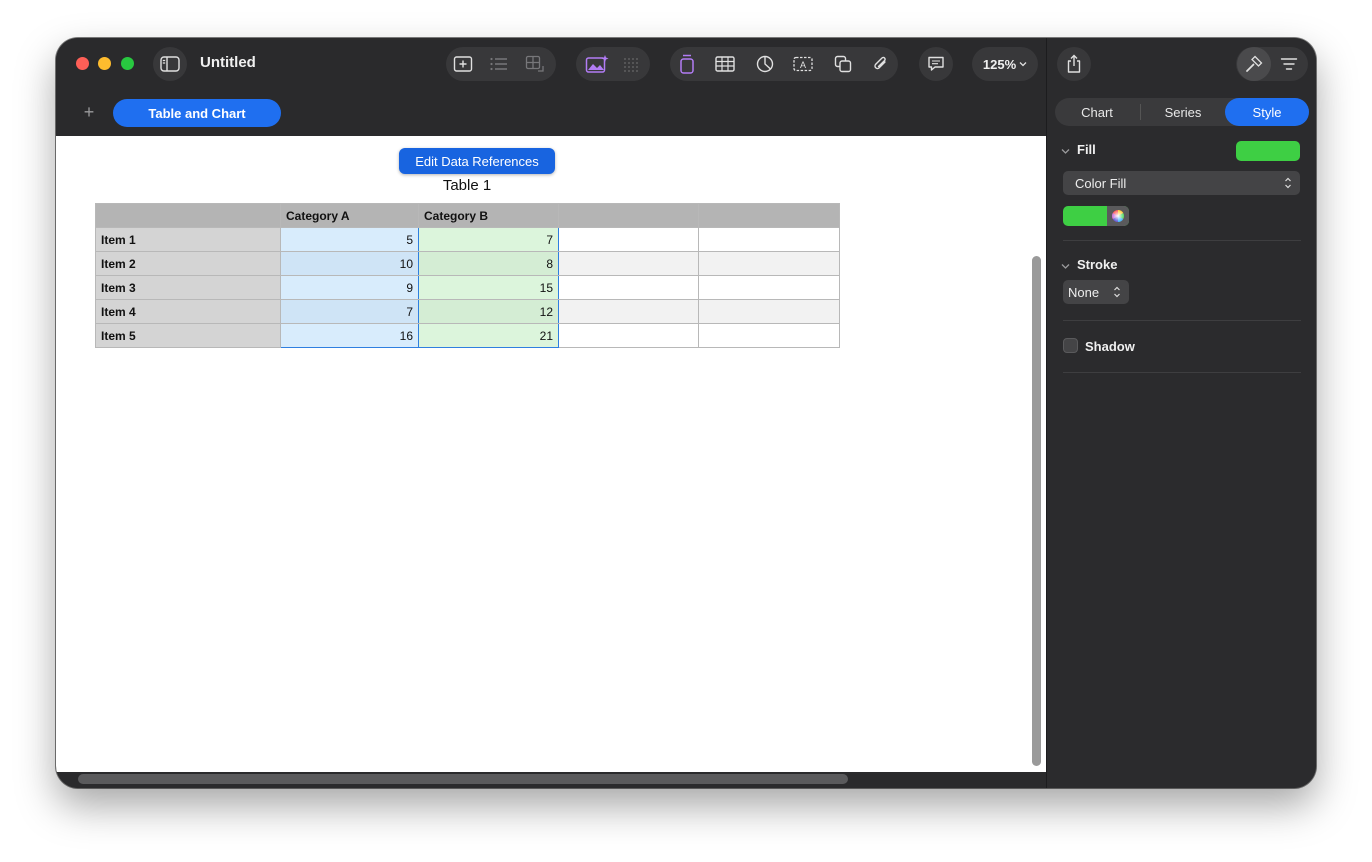  I want to click on zoom-value: 125%, so click(999, 64).